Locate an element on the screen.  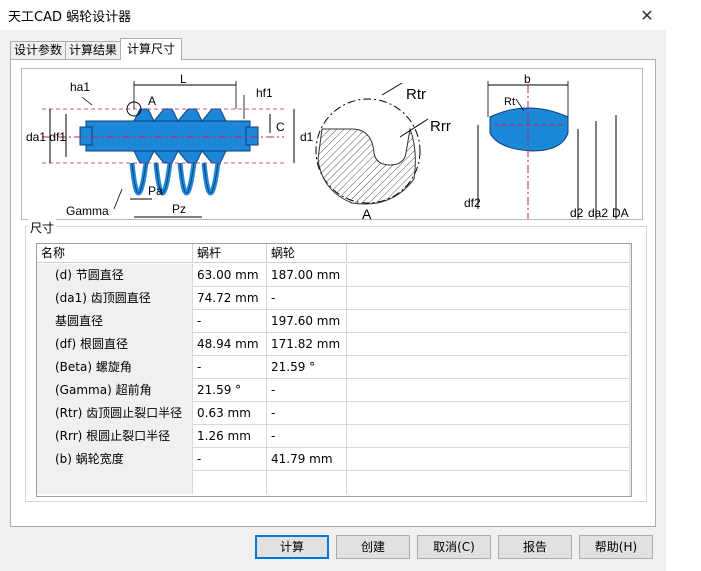
table-row: (d) 节圆直径 63.00 mm 187.00 mm is located at coordinates (334, 275).